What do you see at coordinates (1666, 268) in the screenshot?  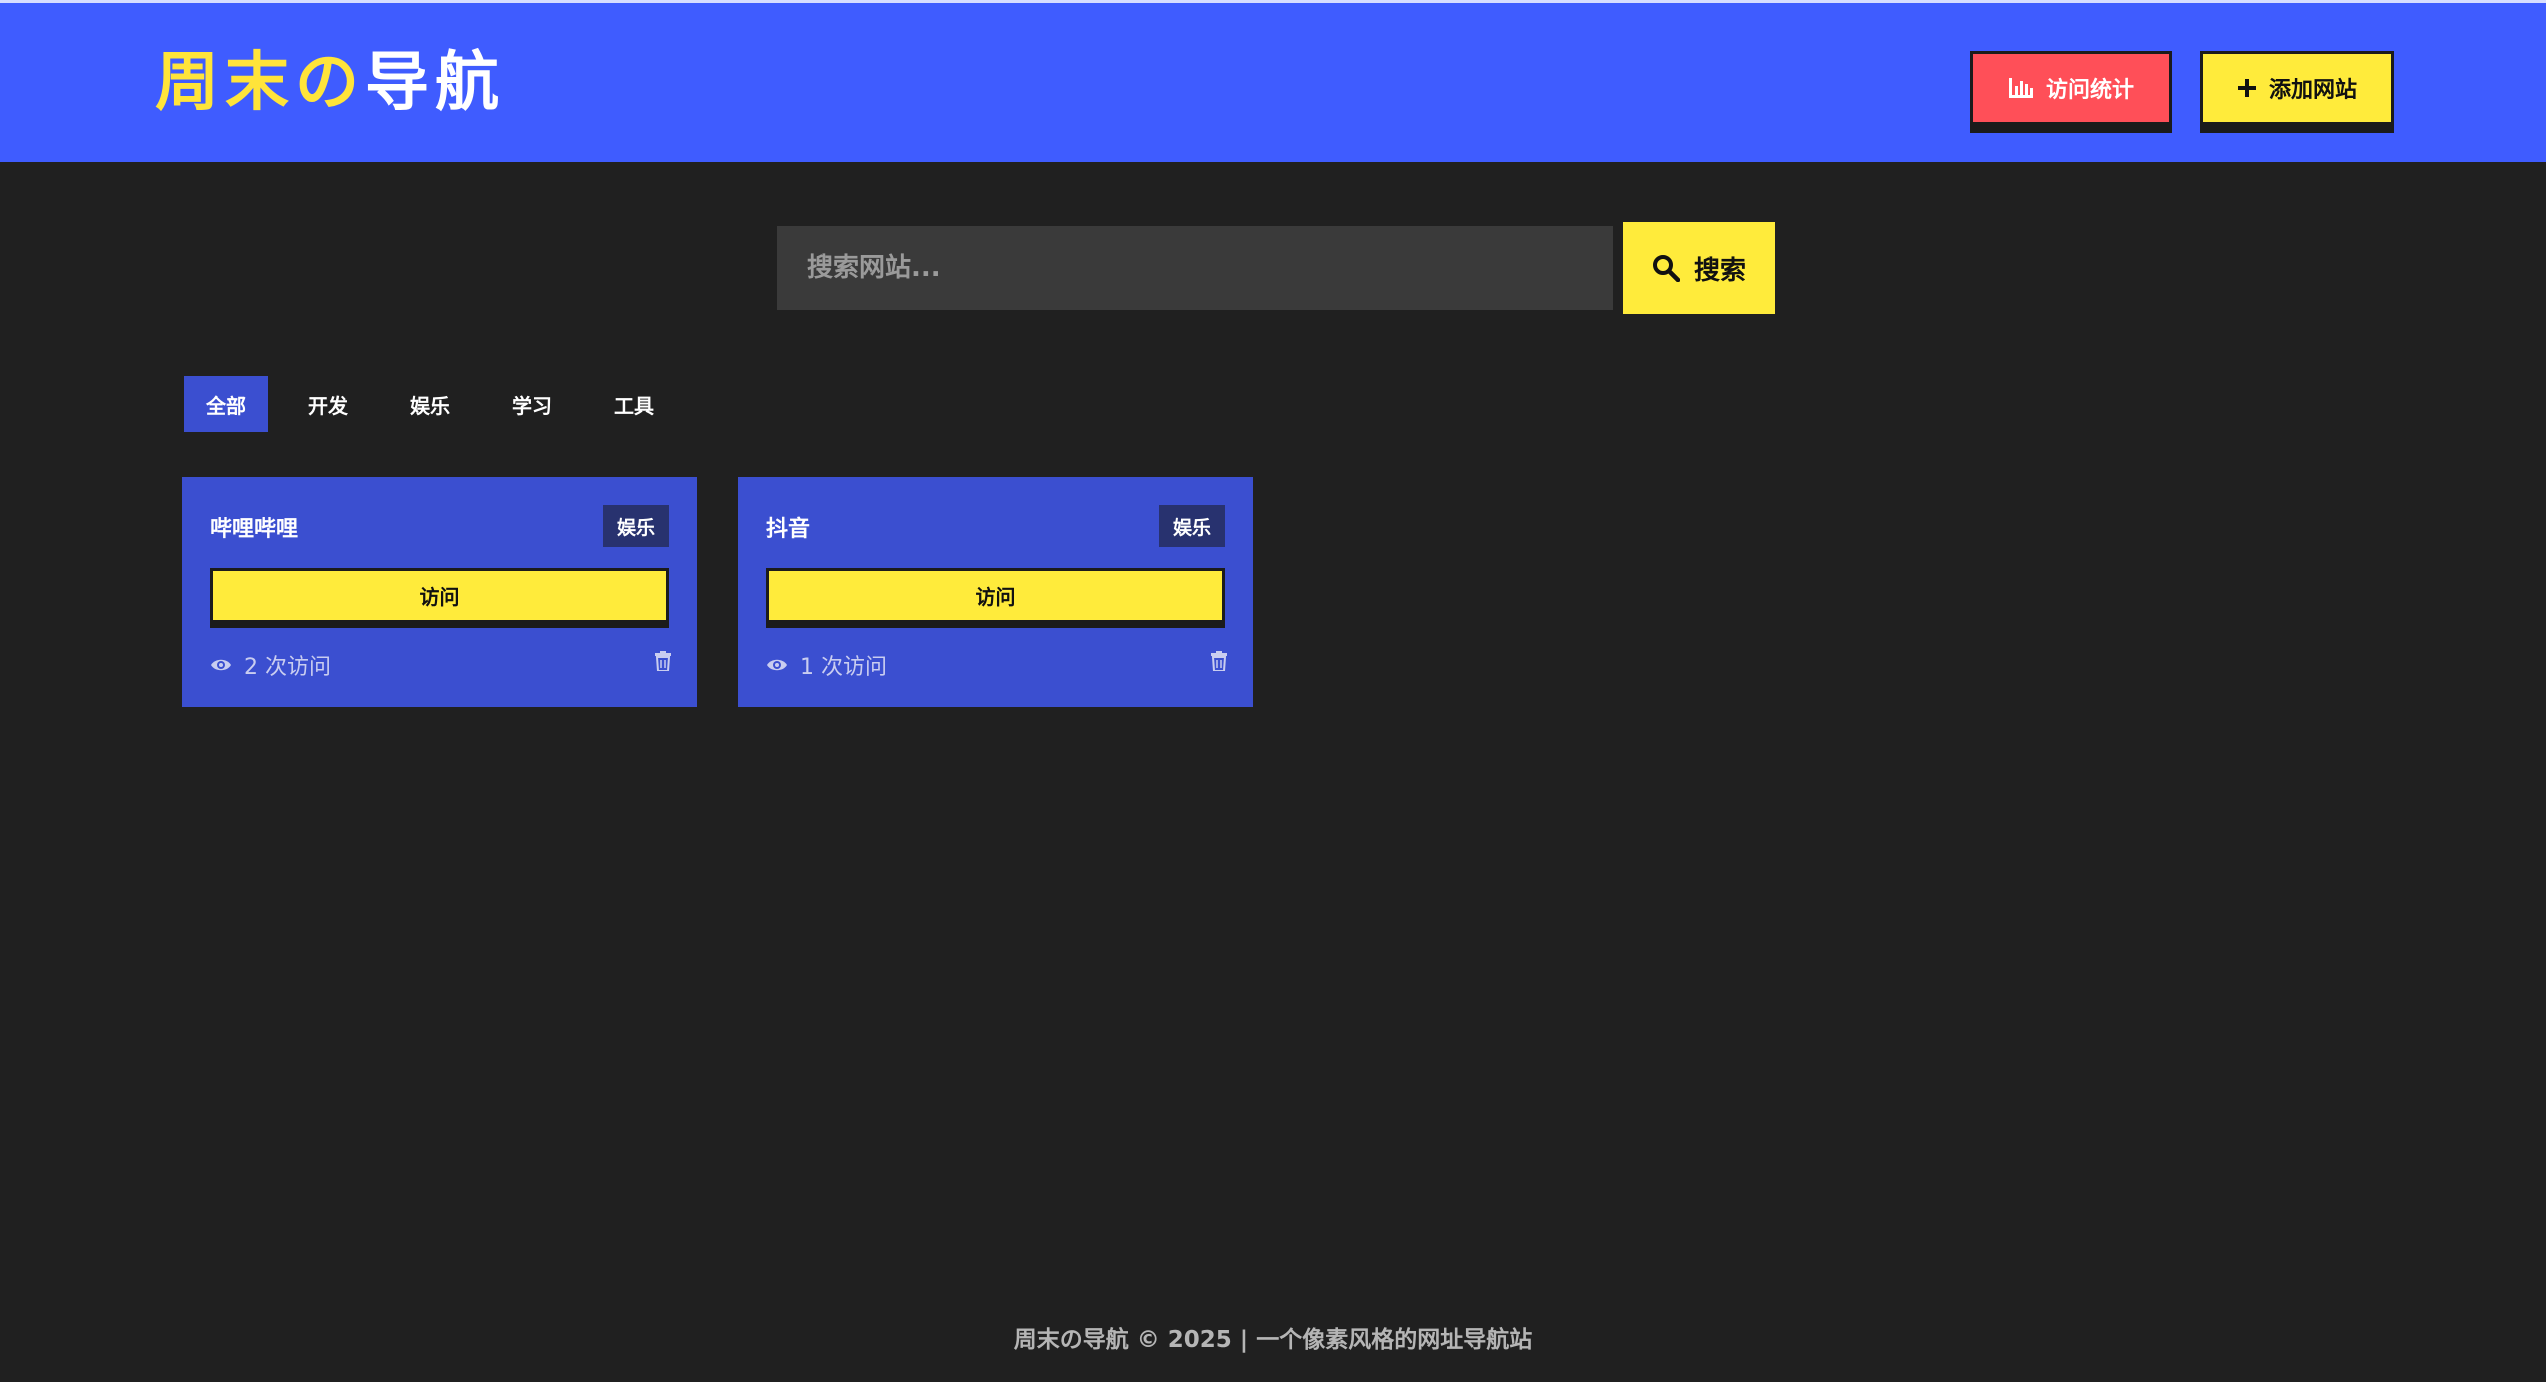 I see `search-icon` at bounding box center [1666, 268].